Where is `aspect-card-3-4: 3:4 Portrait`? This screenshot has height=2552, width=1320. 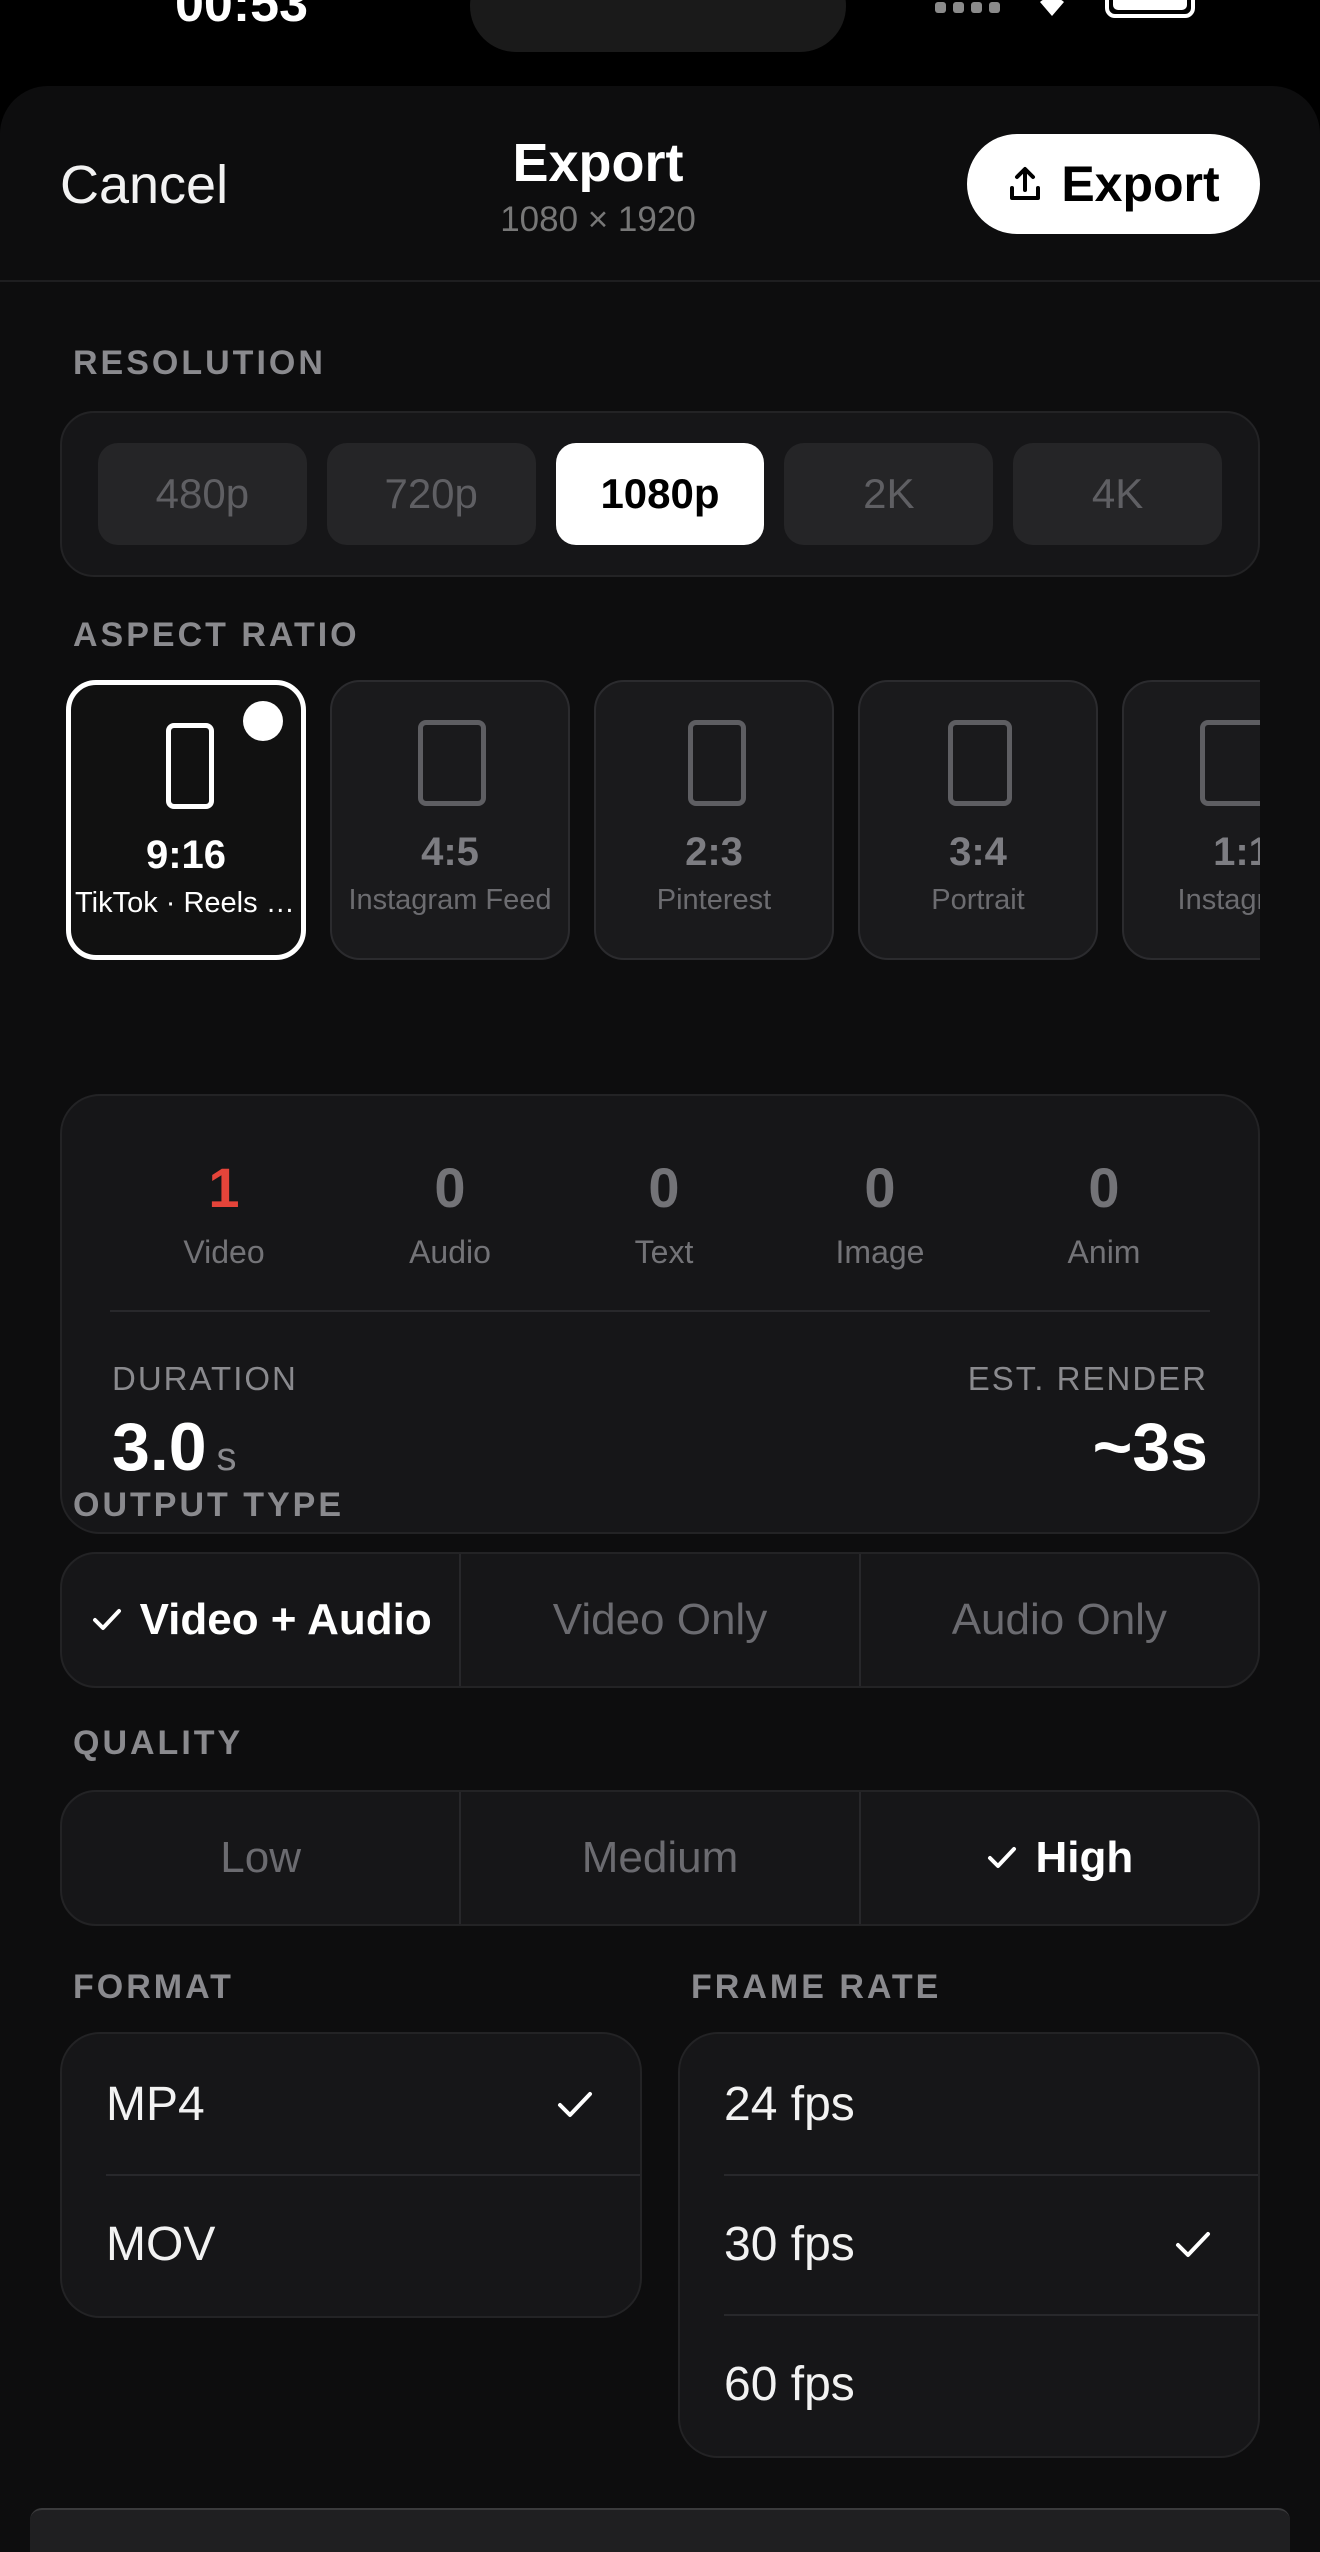
aspect-card-3-4: 3:4 Portrait is located at coordinates (978, 820).